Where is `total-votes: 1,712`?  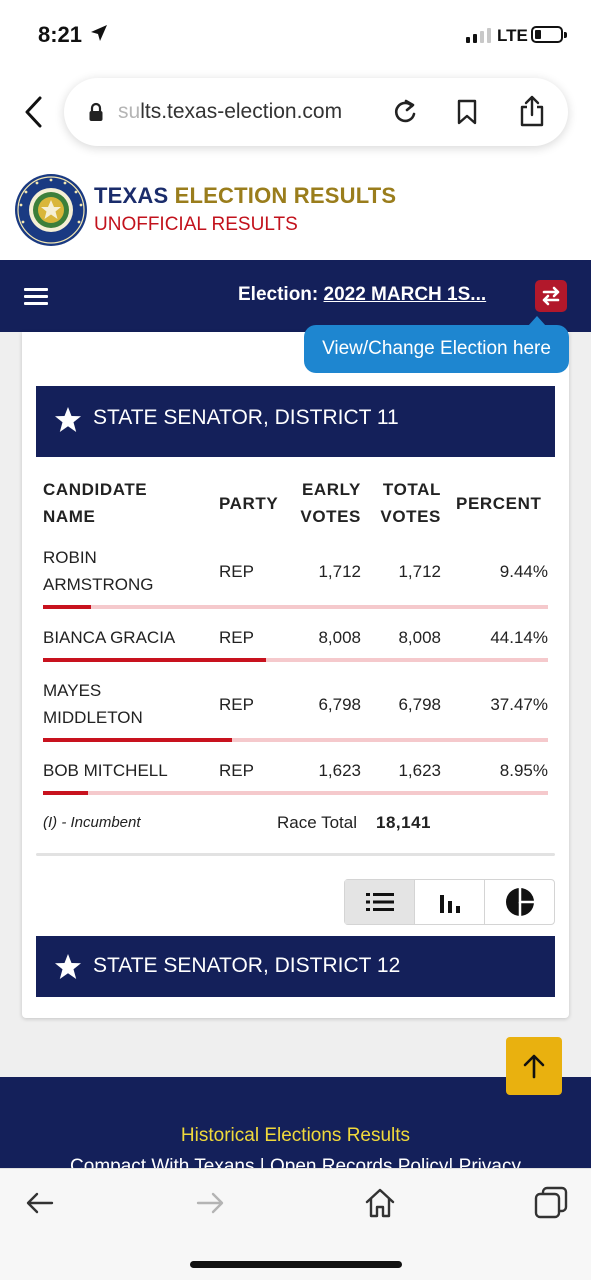
total-votes: 1,712 is located at coordinates (419, 571).